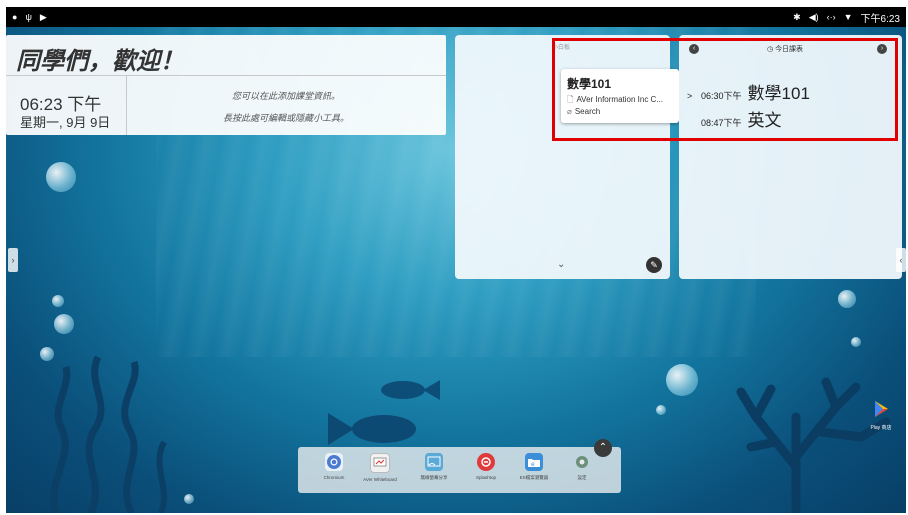 The width and height of the screenshot is (908, 515). Describe the element at coordinates (334, 477) in the screenshot. I see `dock-label: Chromium` at that location.